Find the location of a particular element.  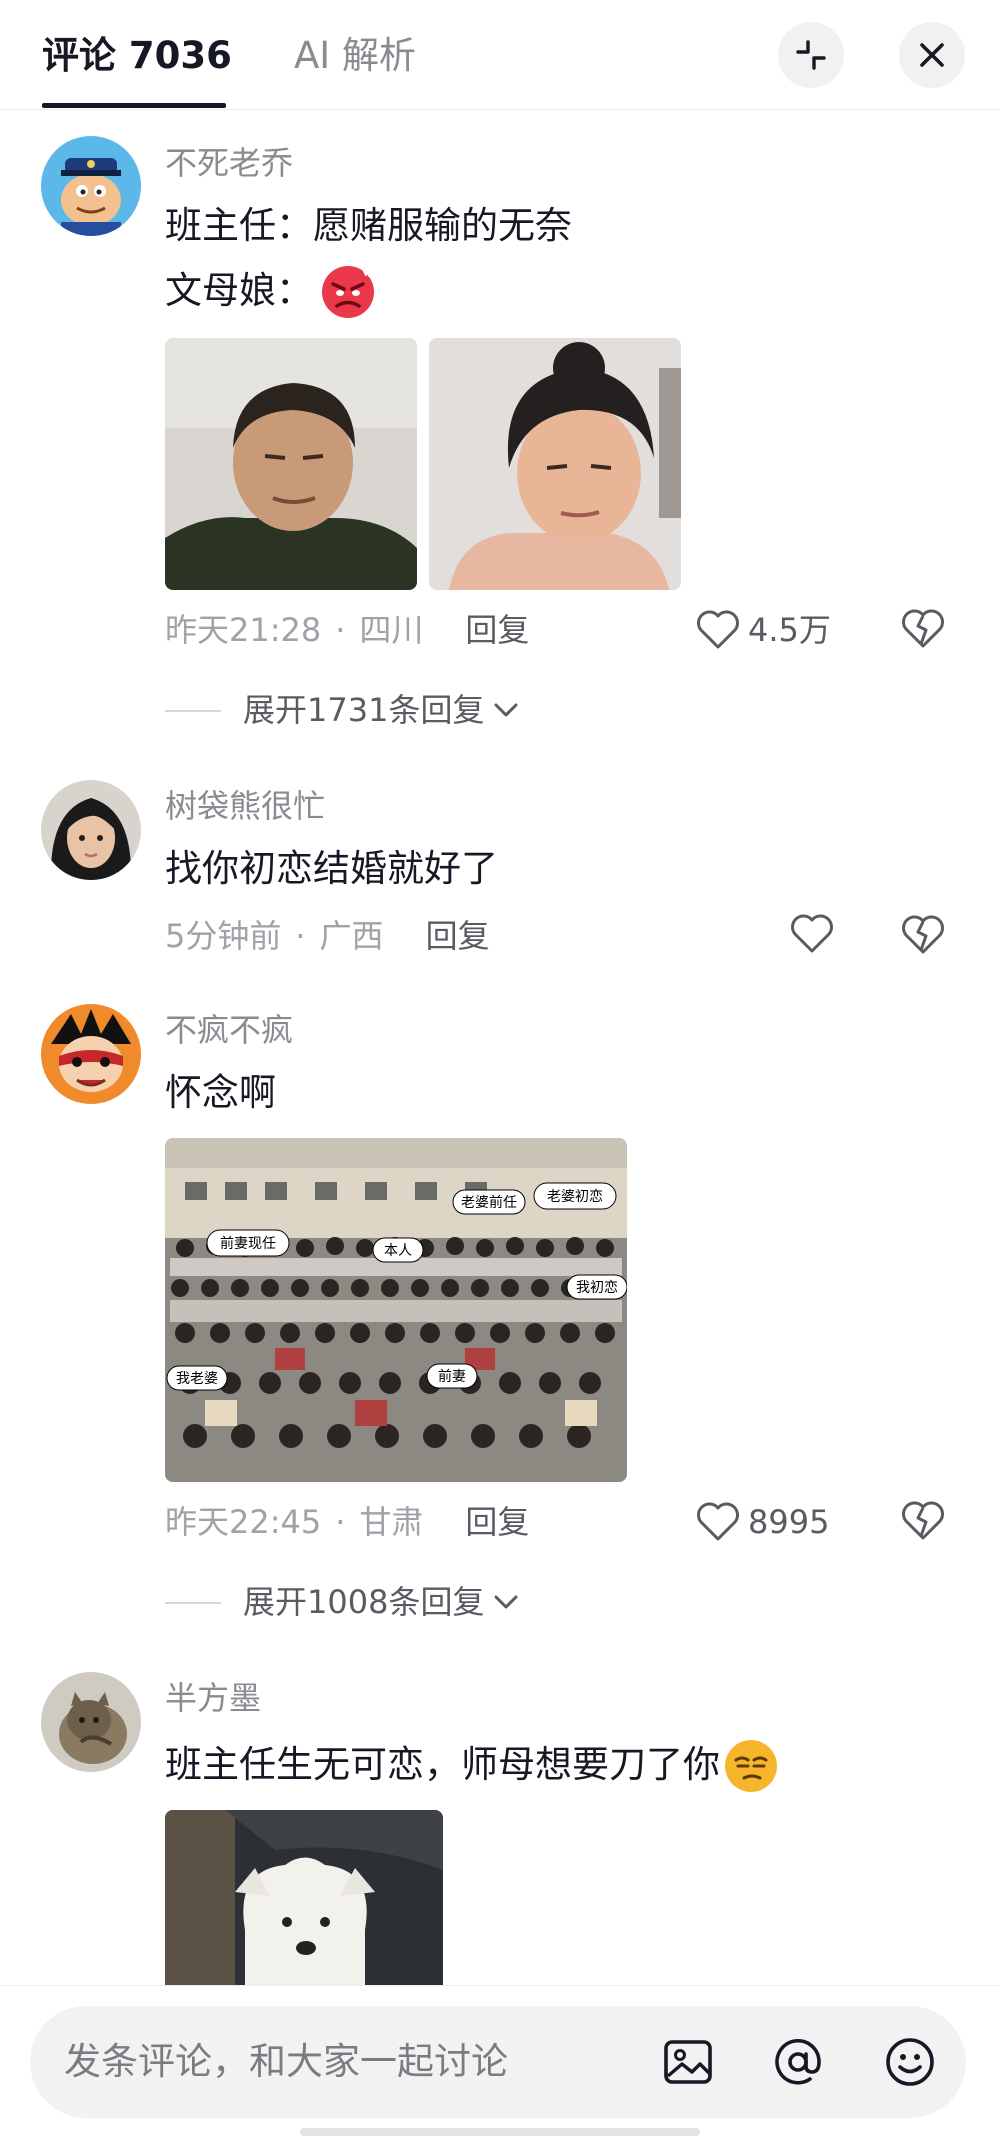

comment-username: 不疯不疯 is located at coordinates (229, 1030).